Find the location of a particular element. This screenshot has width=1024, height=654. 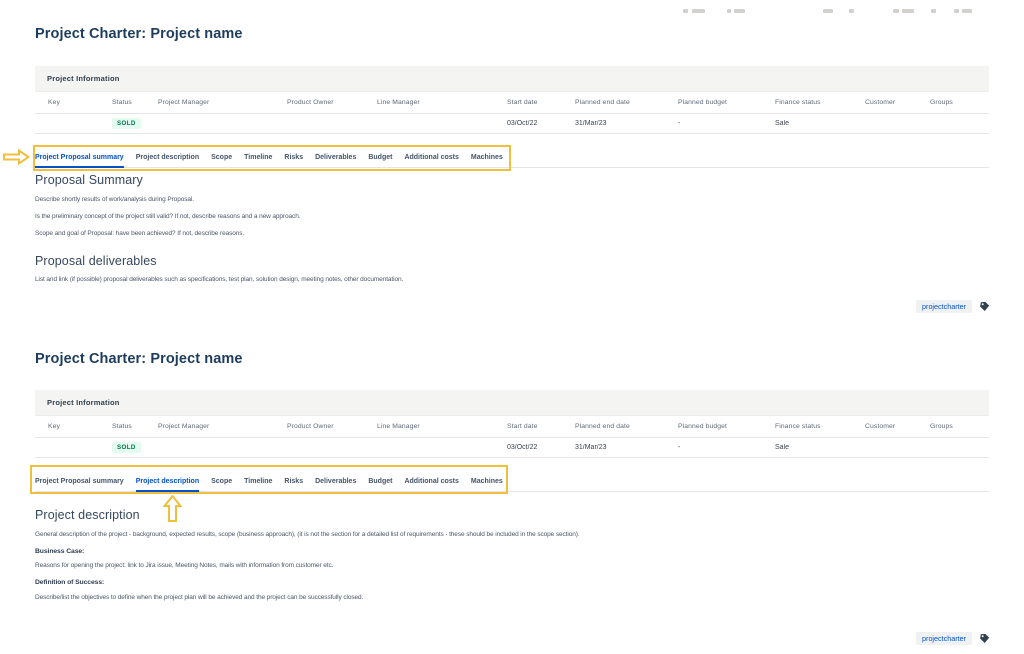

section-heading: Proposal Summary is located at coordinates (89, 180).